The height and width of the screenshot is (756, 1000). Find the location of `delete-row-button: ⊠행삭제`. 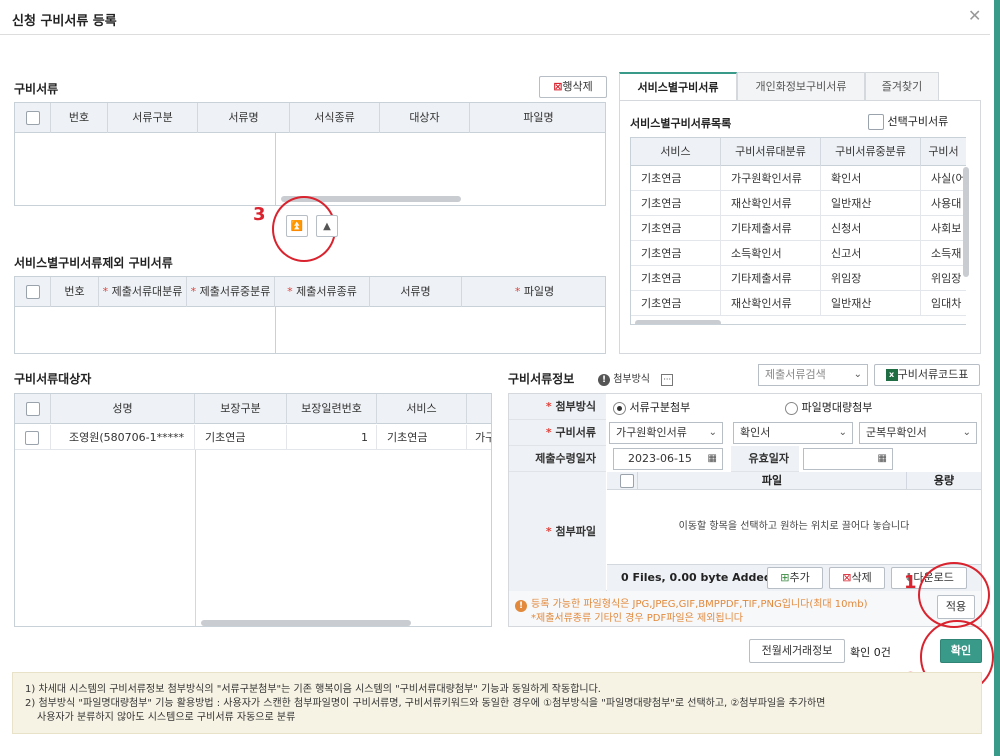

delete-row-button: ⊠행삭제 is located at coordinates (573, 87).